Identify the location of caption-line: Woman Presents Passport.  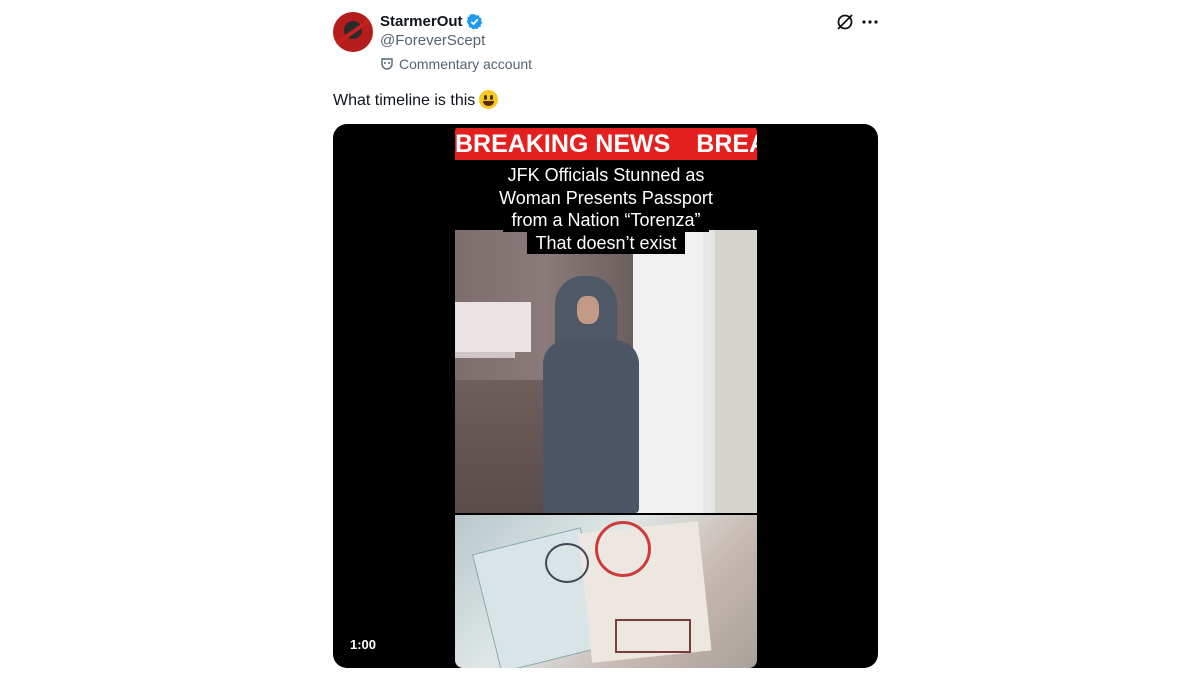
(606, 197).